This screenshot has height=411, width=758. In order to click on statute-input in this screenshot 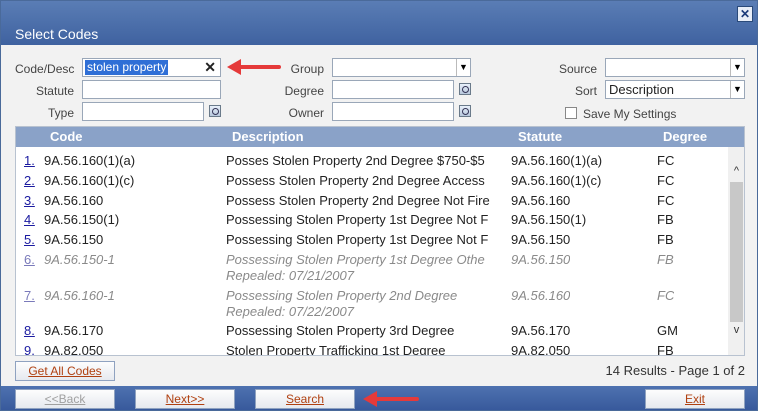, I will do `click(151, 89)`.